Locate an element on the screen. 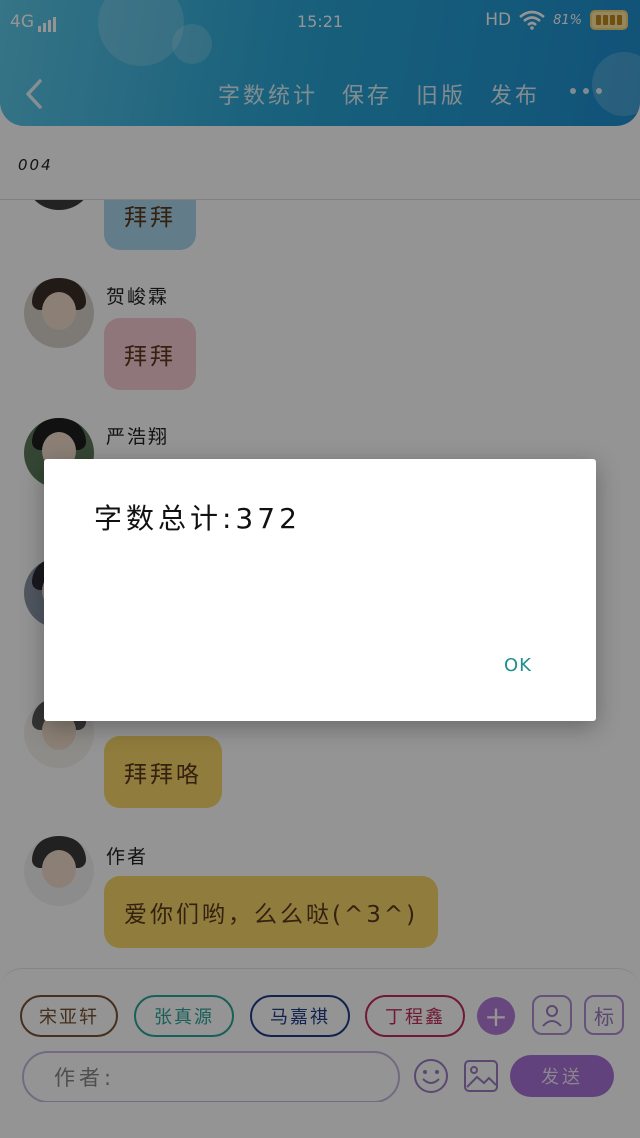  ok-button: OK is located at coordinates (518, 665).